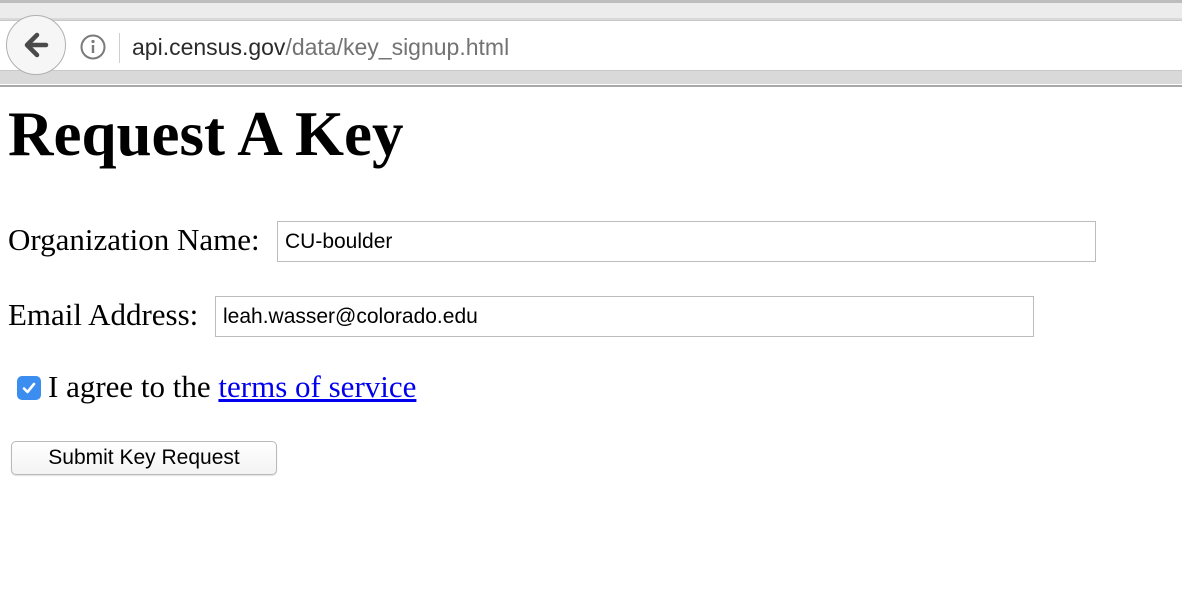  What do you see at coordinates (119, 48) in the screenshot?
I see `url-divider` at bounding box center [119, 48].